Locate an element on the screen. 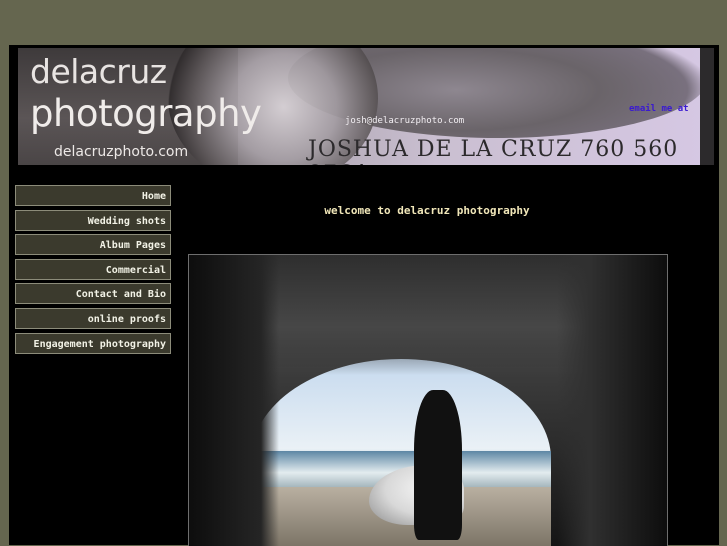  nav-item-contact-bio: Contact and Bio is located at coordinates (93, 294).